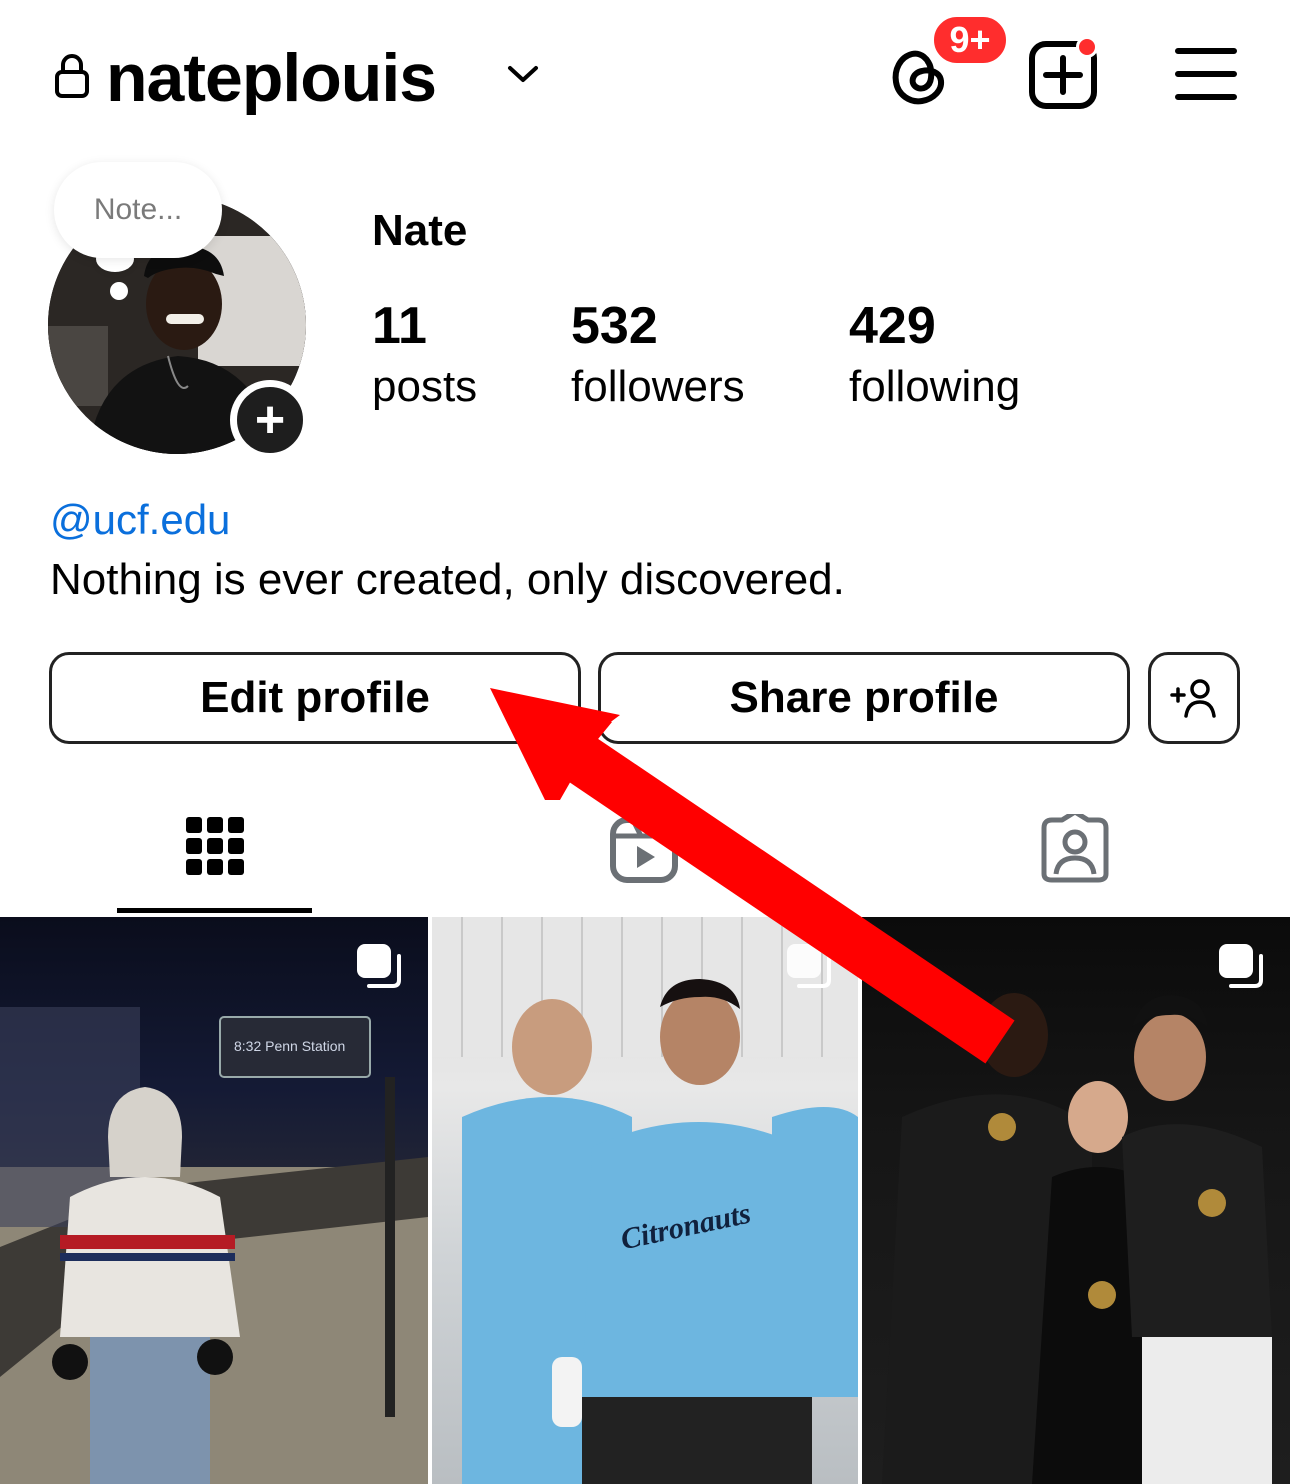 This screenshot has width=1290, height=1484. What do you see at coordinates (1075, 849) in the screenshot?
I see `tagged-icon` at bounding box center [1075, 849].